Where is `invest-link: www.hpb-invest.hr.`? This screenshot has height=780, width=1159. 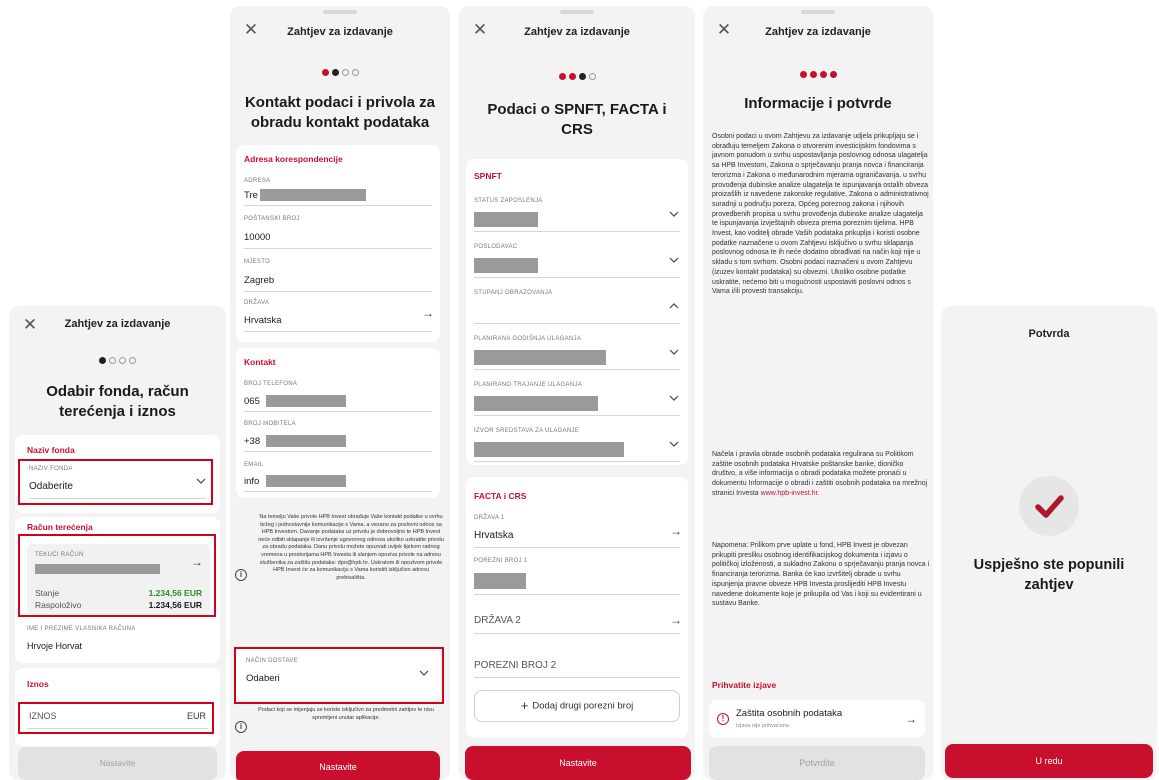
invest-link: www.hpb-invest.hr. is located at coordinates (790, 493).